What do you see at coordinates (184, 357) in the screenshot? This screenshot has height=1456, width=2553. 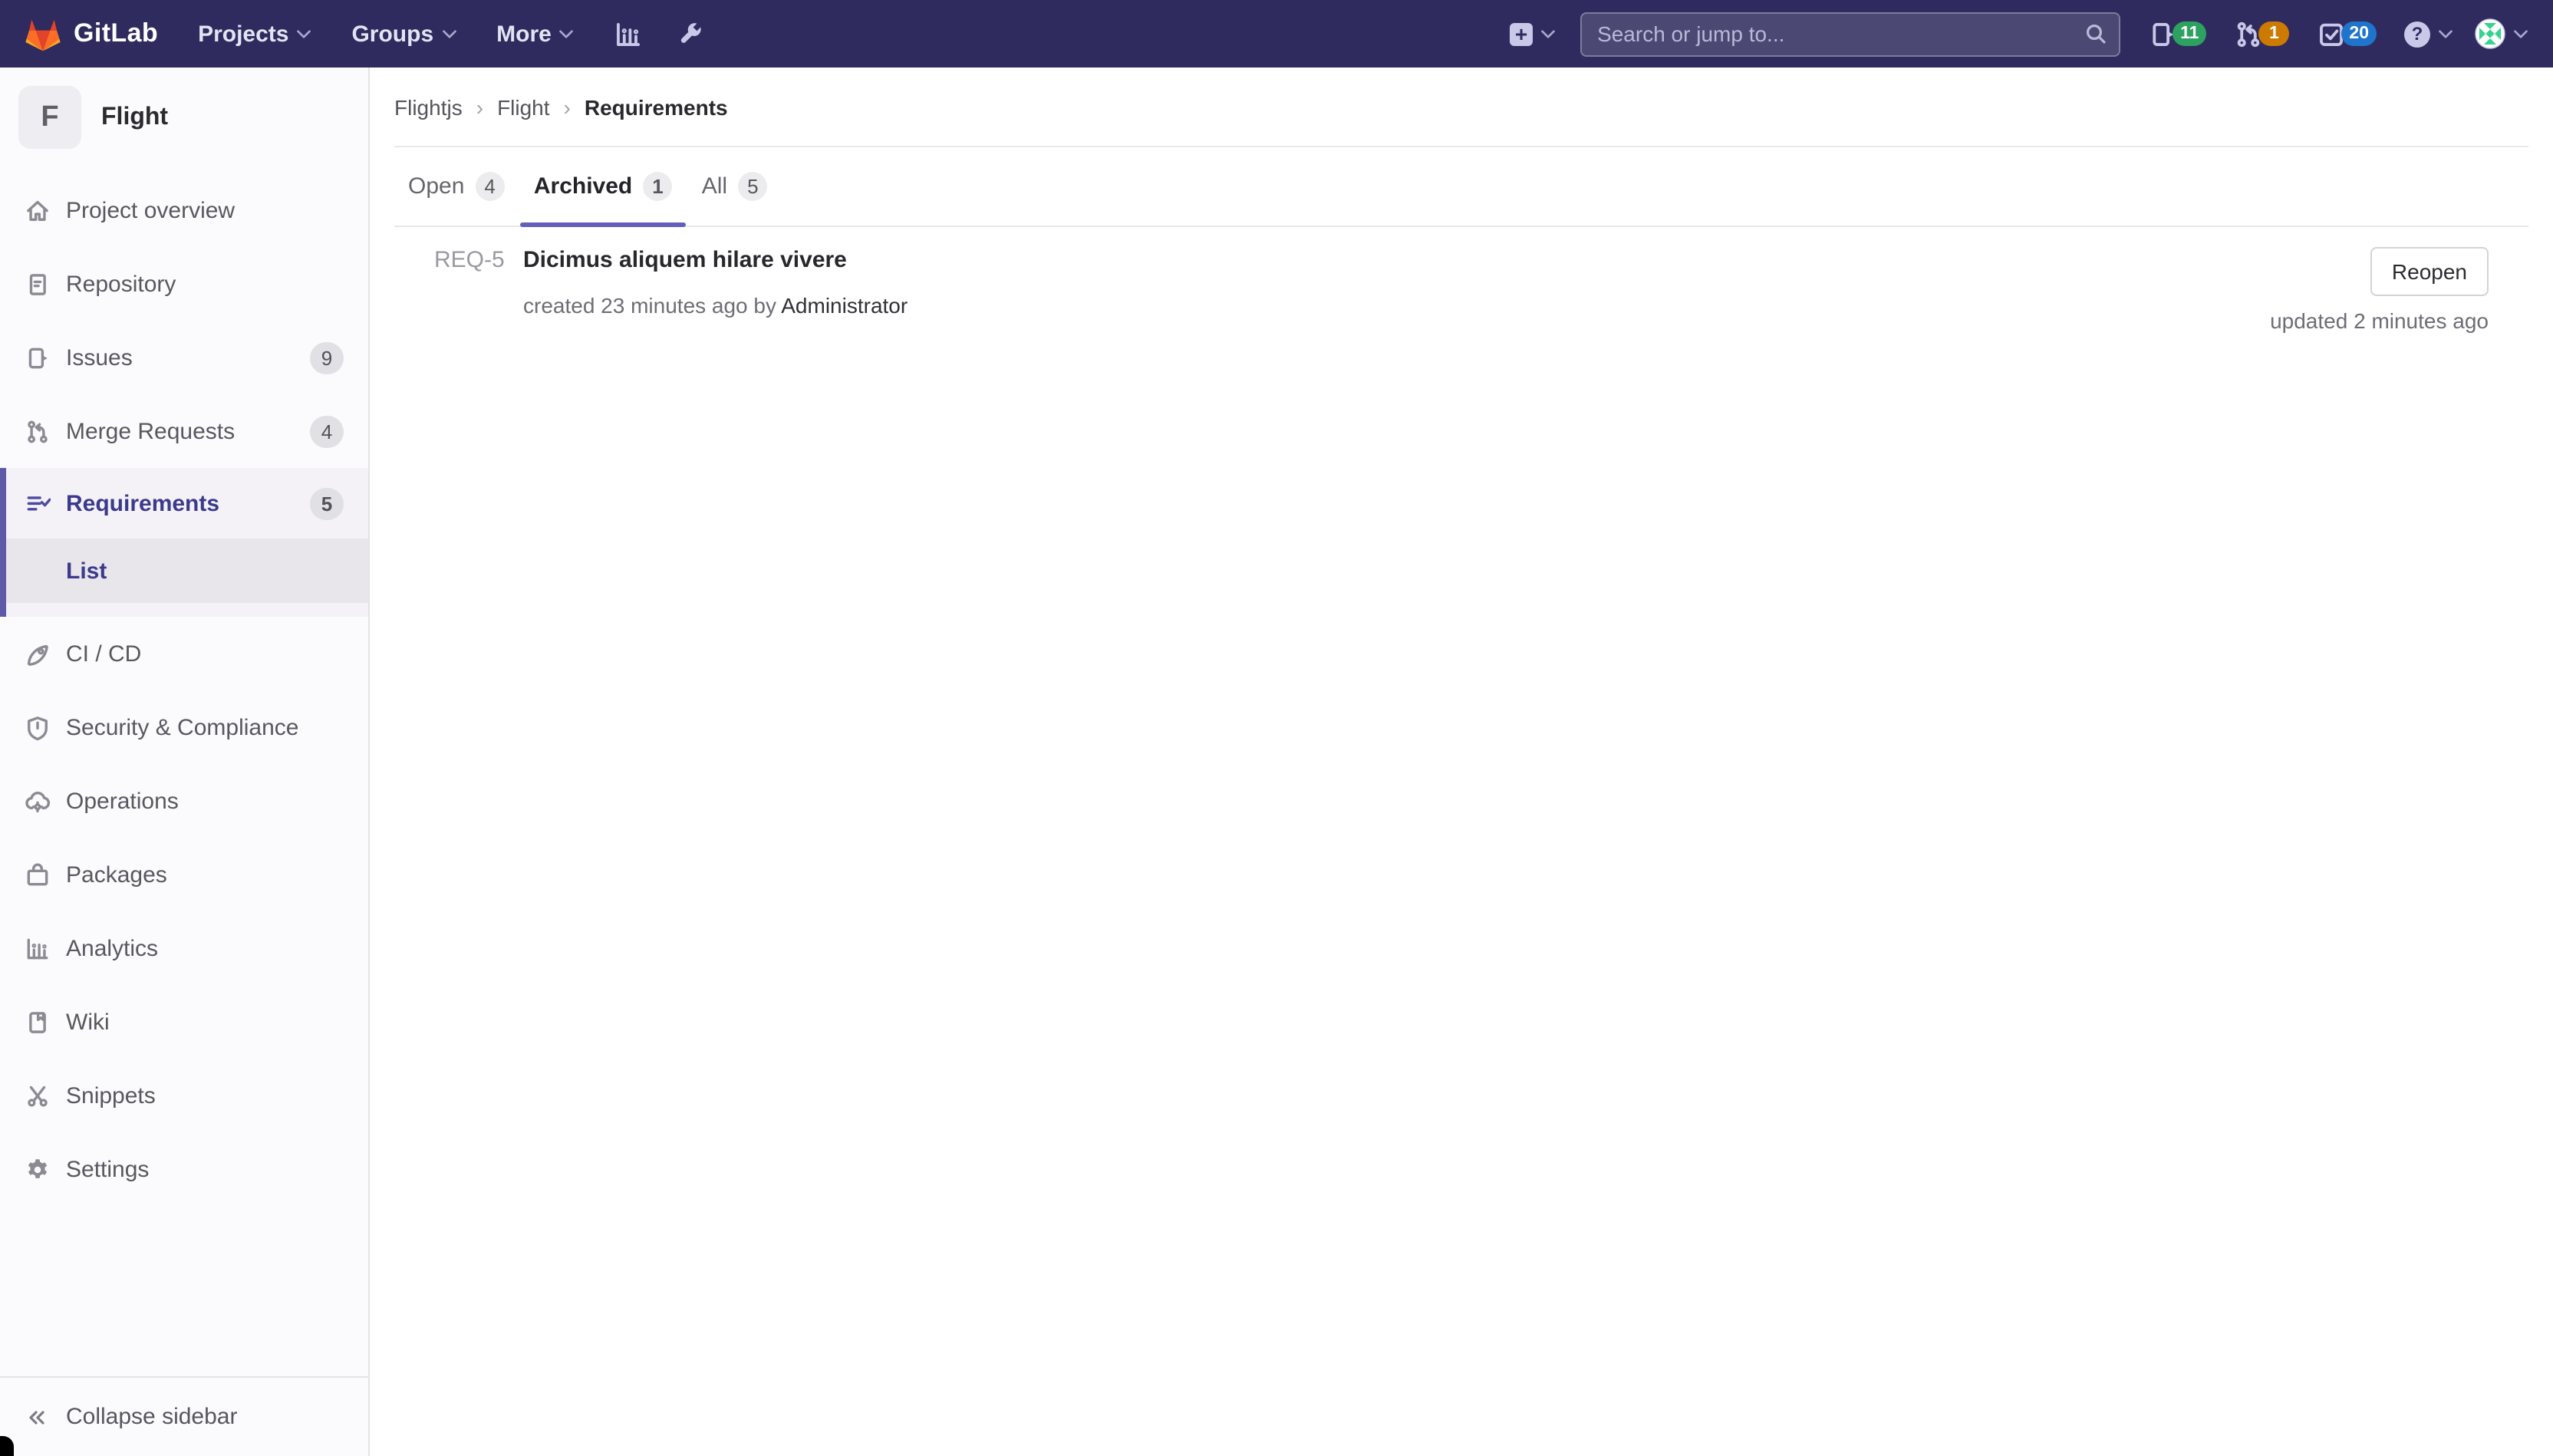 I see `sidebar-item-issues: Issues 9` at bounding box center [184, 357].